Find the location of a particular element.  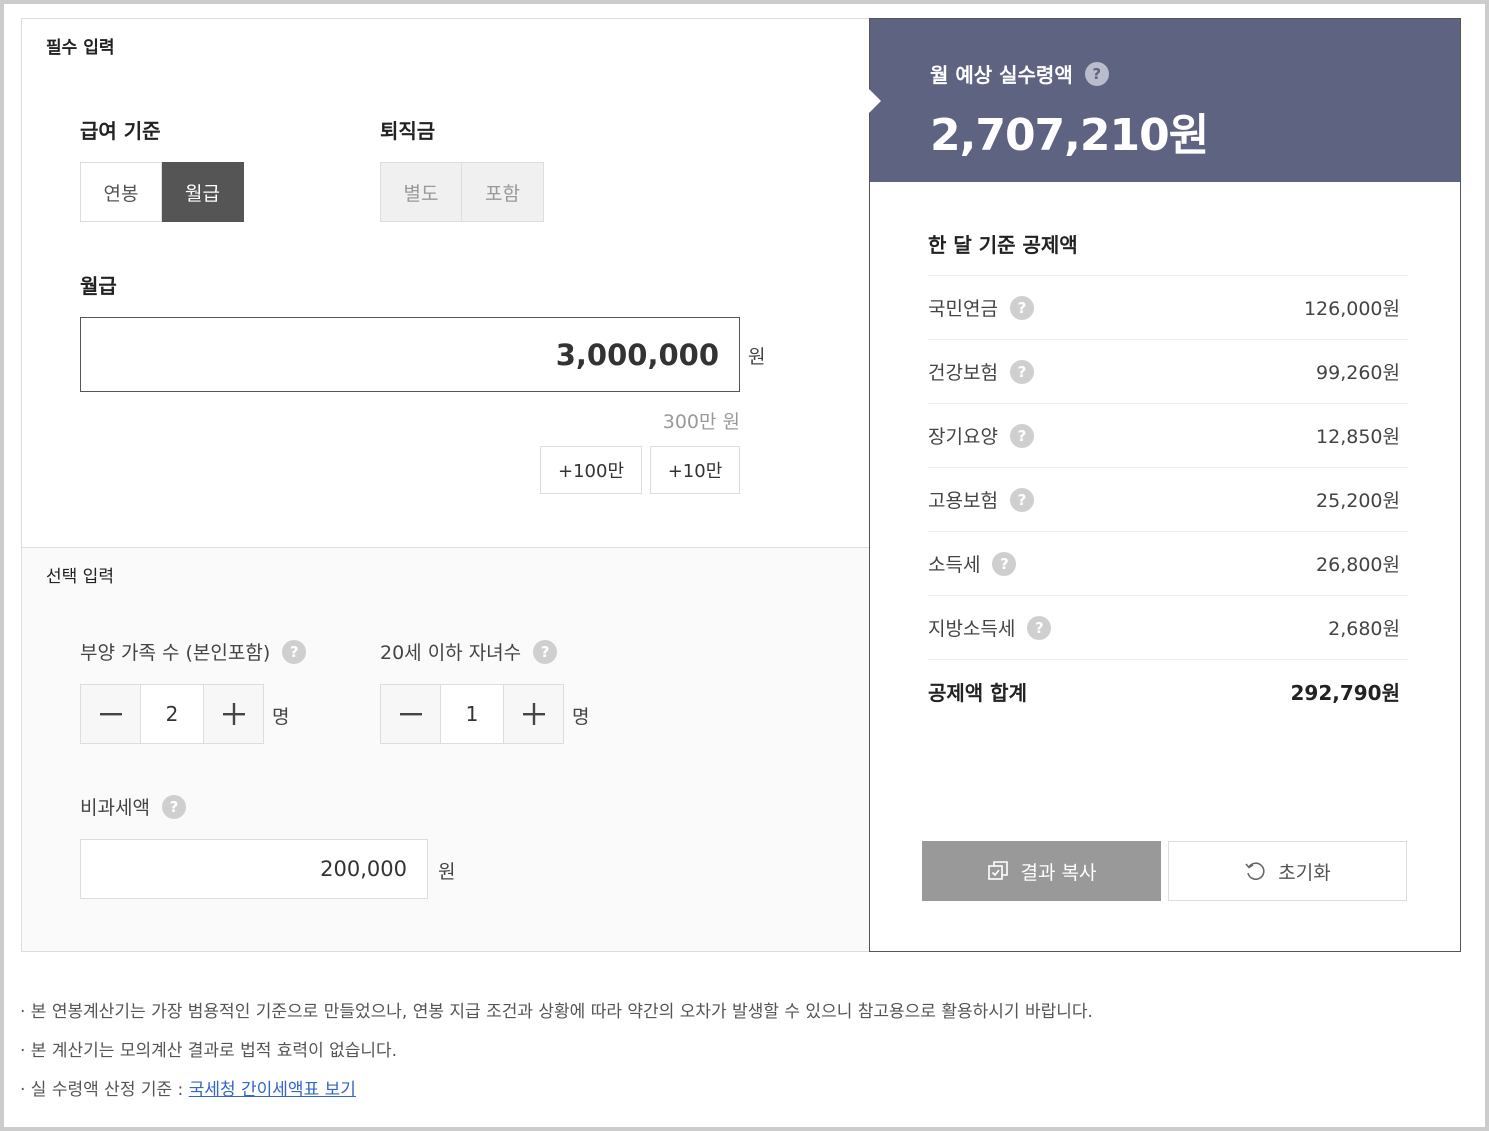

optional-section-title: 선택 입력 is located at coordinates (80, 577).